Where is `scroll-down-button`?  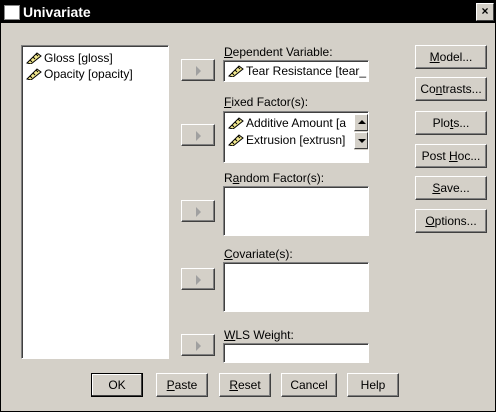 scroll-down-button is located at coordinates (361, 140).